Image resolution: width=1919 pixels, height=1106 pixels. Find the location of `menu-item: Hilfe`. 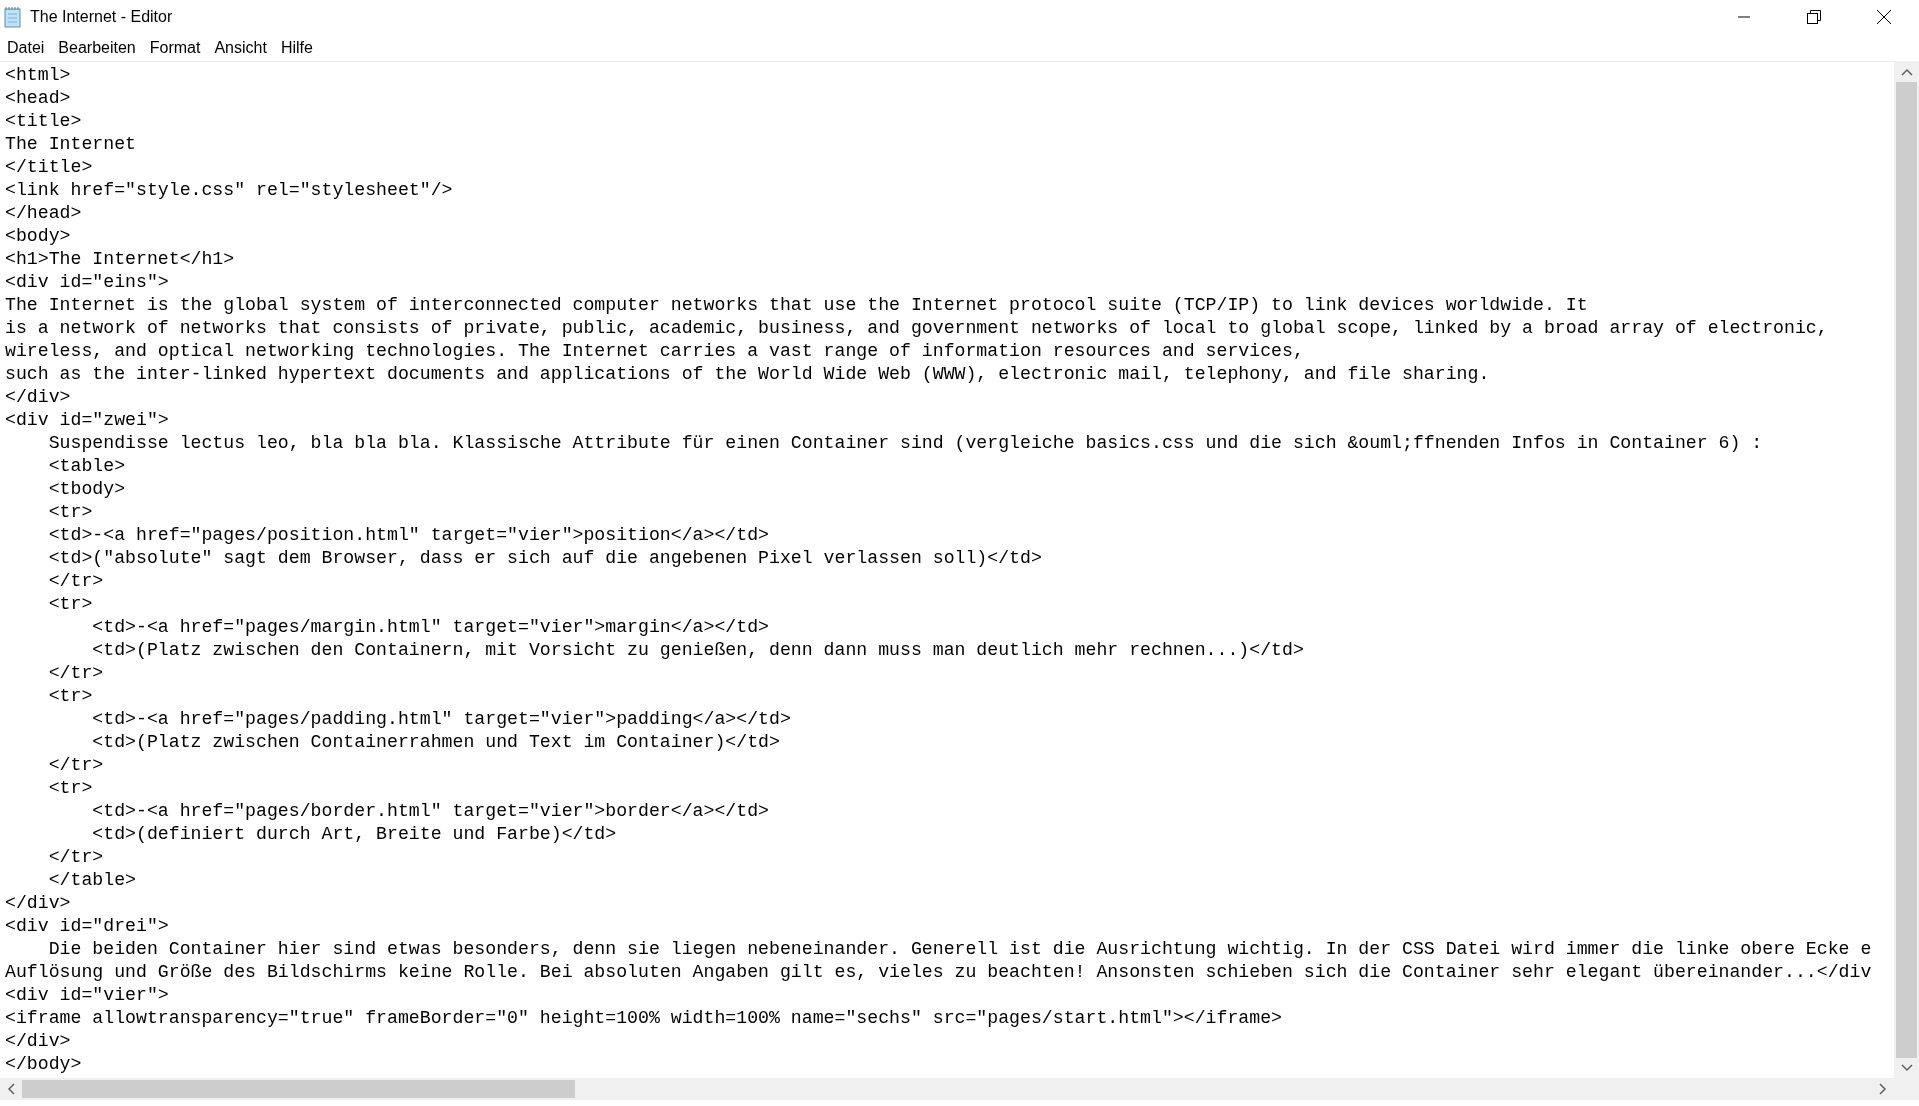

menu-item: Hilfe is located at coordinates (296, 47).